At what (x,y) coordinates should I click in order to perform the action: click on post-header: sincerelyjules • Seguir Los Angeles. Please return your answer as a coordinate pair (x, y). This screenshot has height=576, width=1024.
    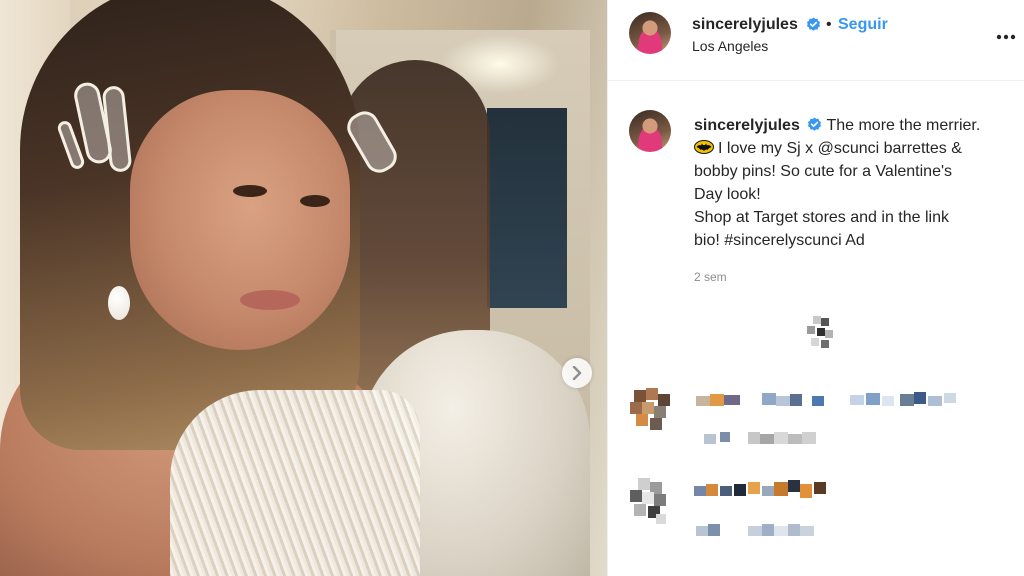
    Looking at the image, I should click on (816, 40).